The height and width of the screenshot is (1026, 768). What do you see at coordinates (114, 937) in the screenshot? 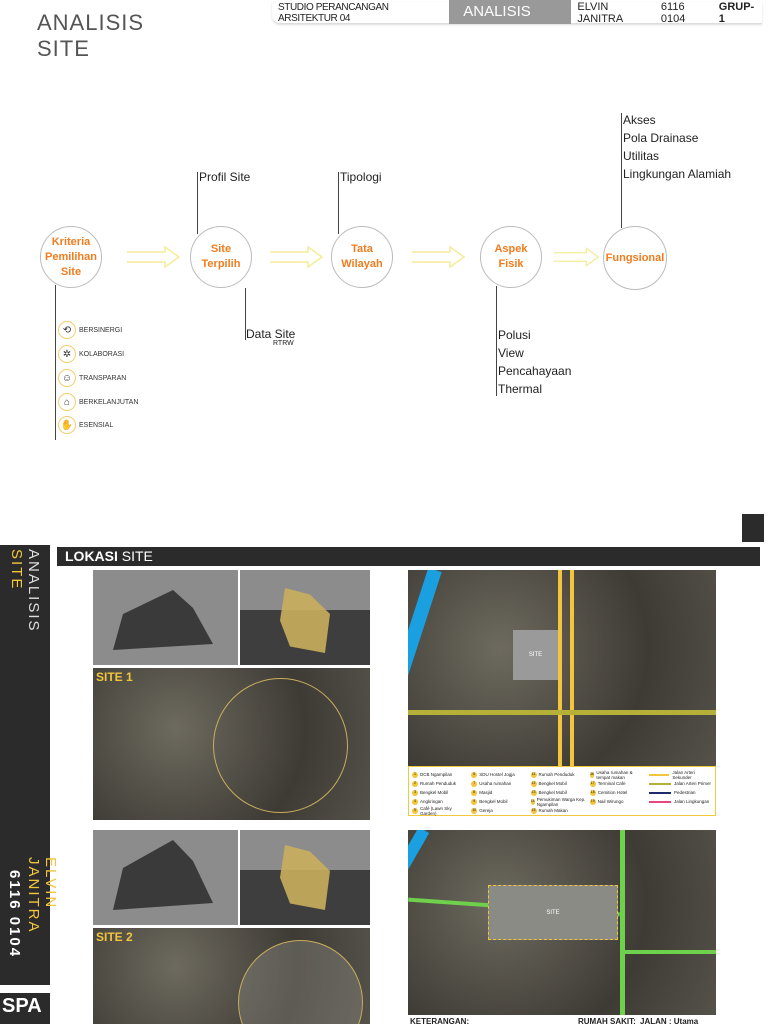
I see `site-2-label: SITE 2` at bounding box center [114, 937].